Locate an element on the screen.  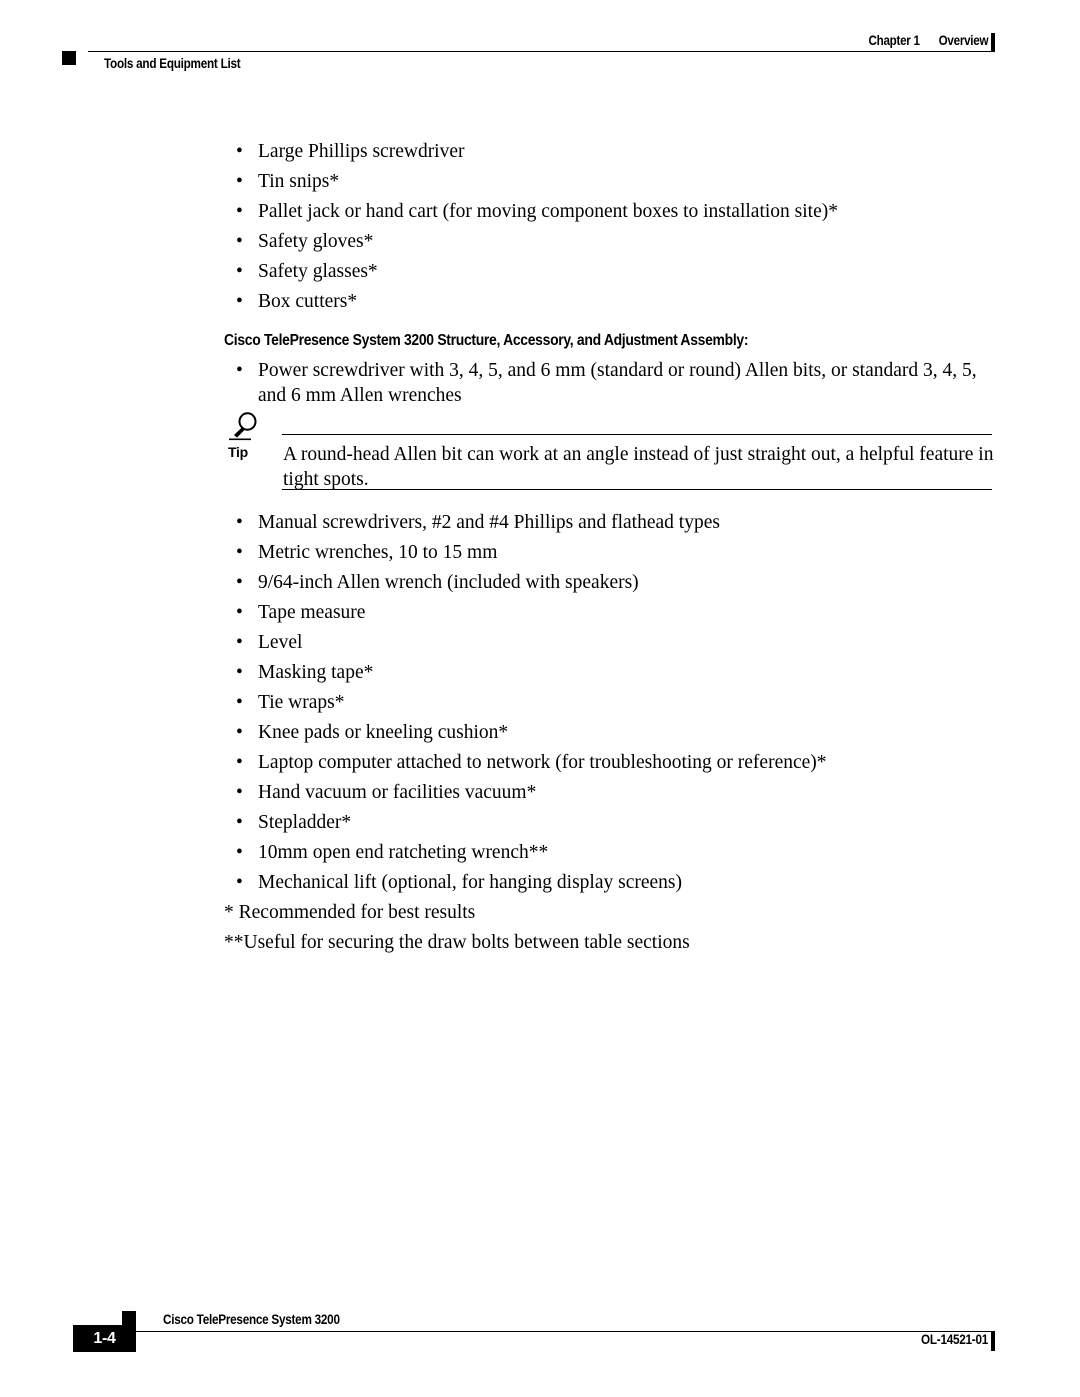
list-item: • Masking tape* is located at coordinates (616, 672).